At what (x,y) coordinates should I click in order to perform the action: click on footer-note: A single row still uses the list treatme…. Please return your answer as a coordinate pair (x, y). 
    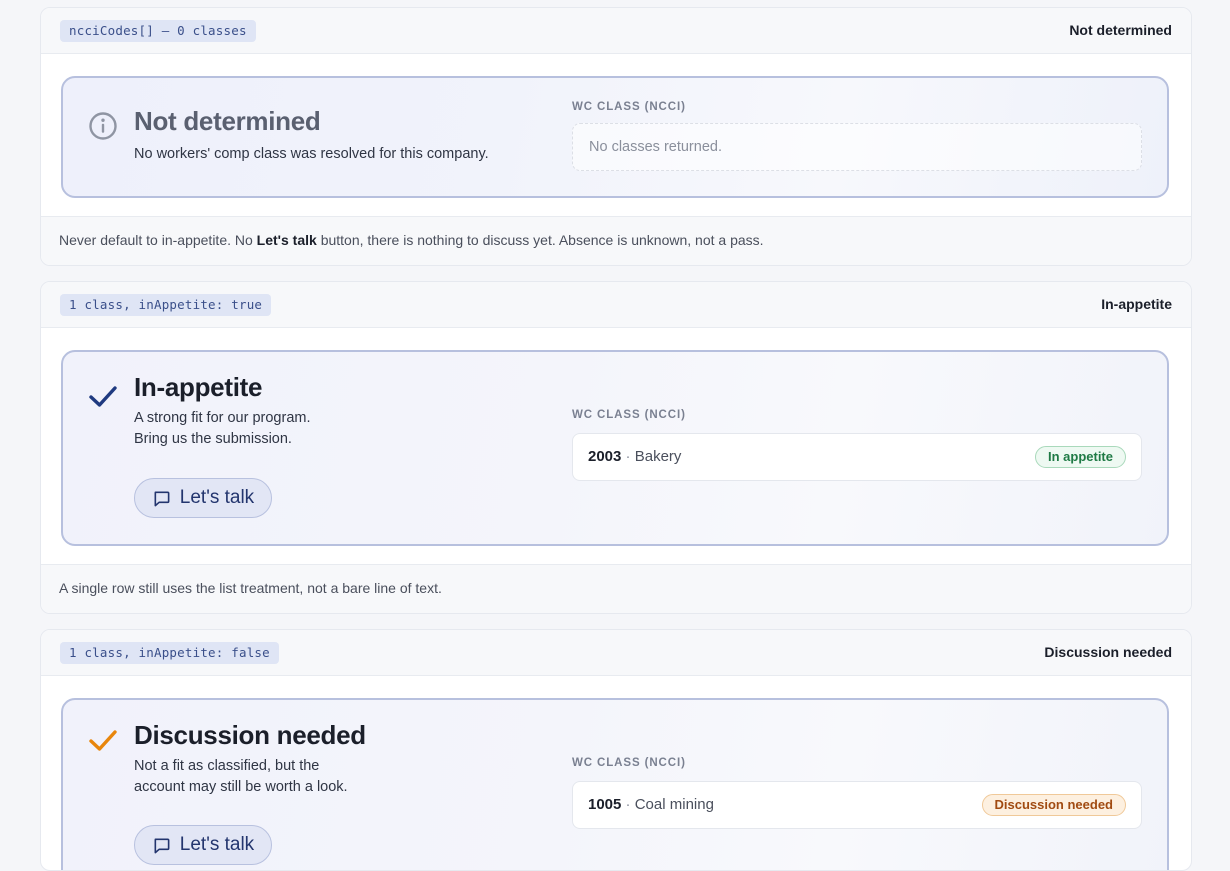
    Looking at the image, I should click on (250, 588).